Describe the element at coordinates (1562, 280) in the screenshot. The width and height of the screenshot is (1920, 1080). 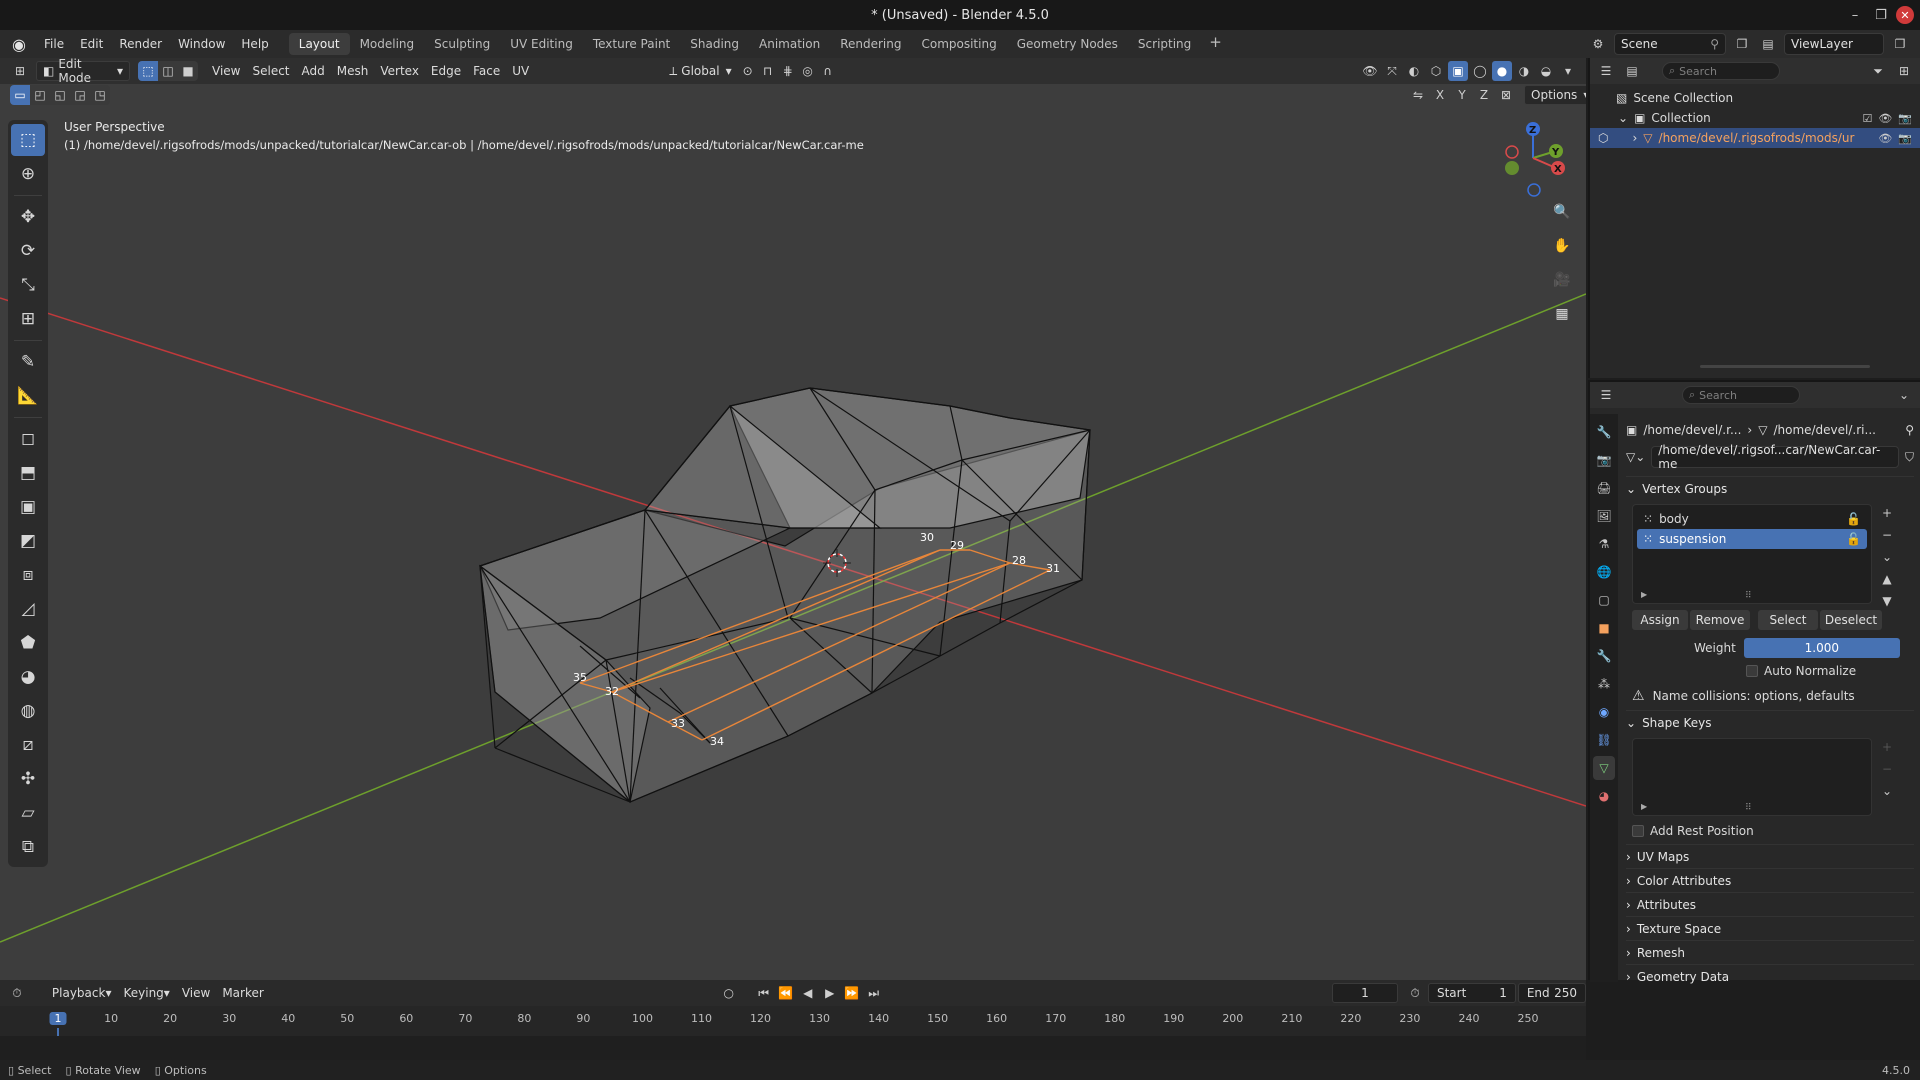
I see `camera-view-icon: 🎥` at that location.